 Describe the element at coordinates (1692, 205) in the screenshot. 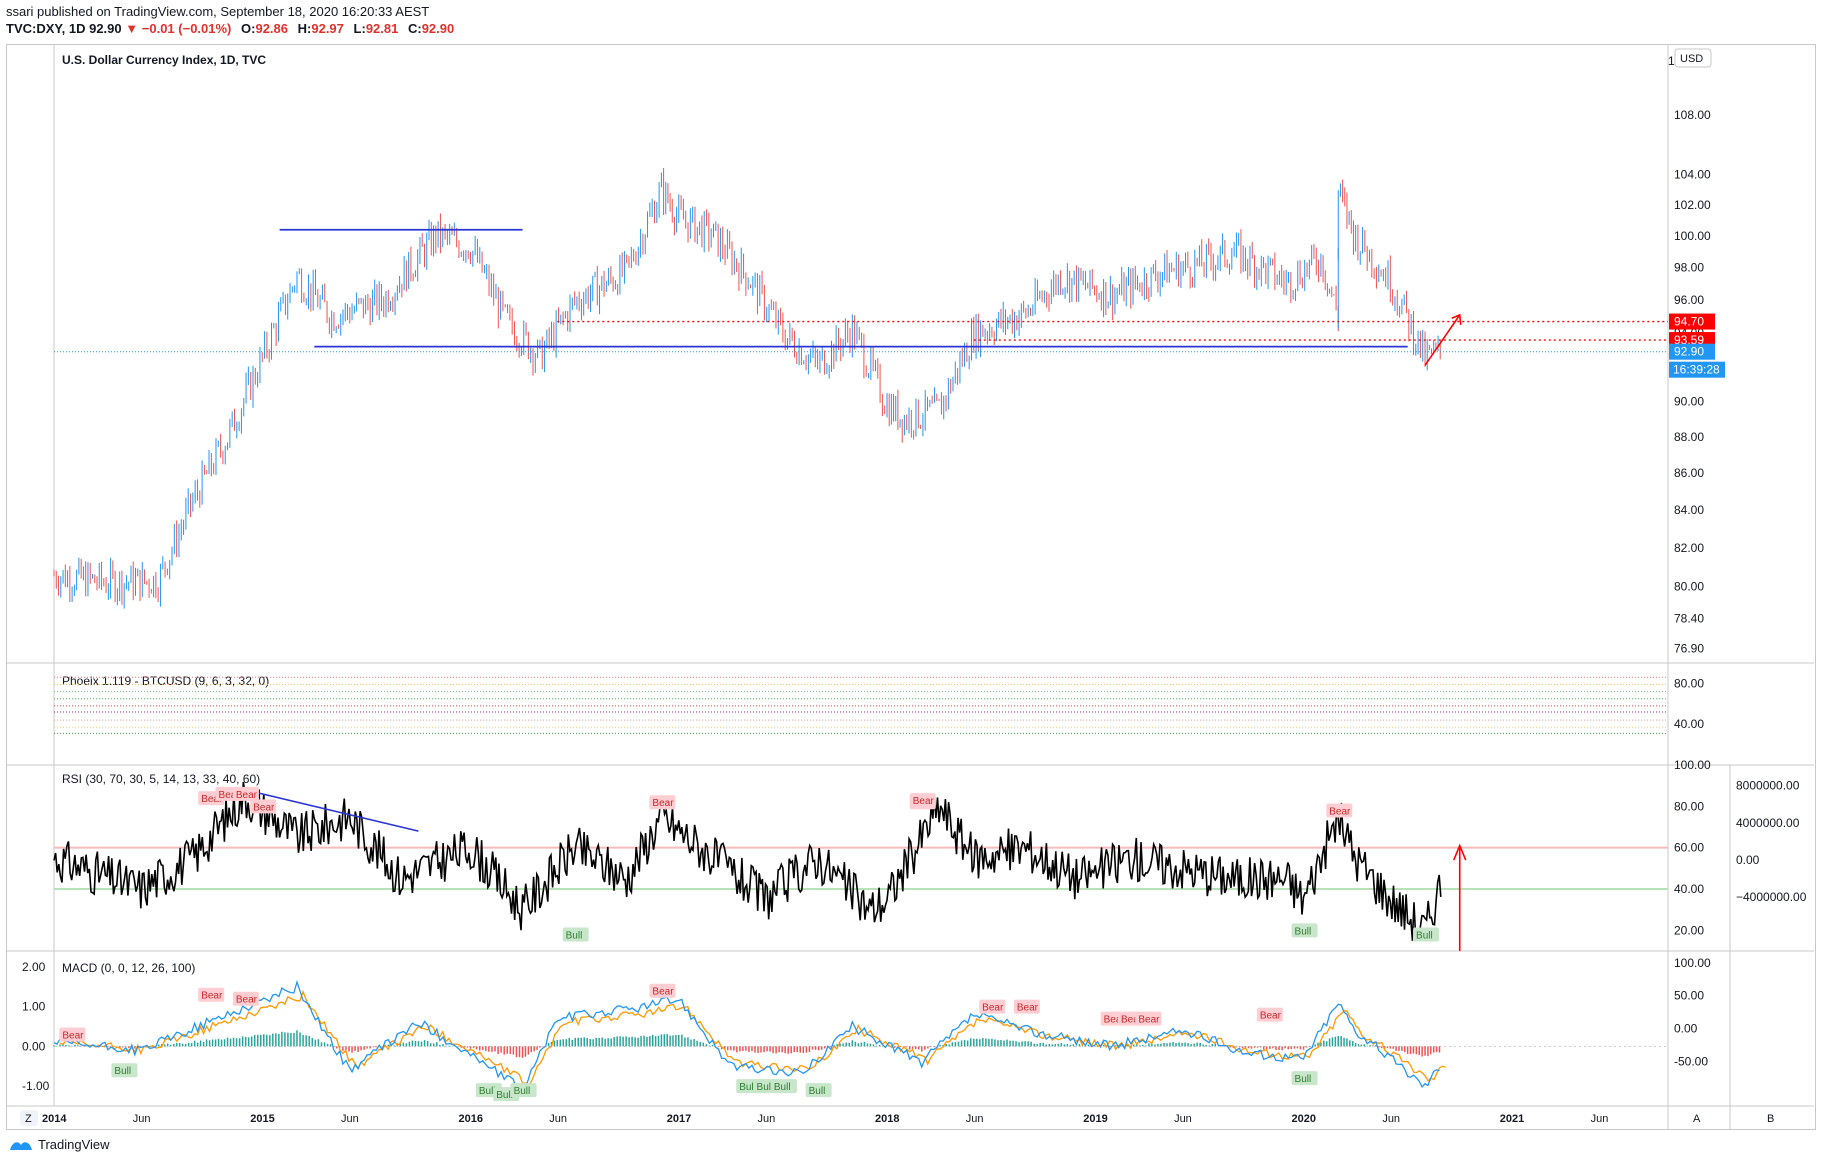

I see `price-tick-label: 102.00` at that location.